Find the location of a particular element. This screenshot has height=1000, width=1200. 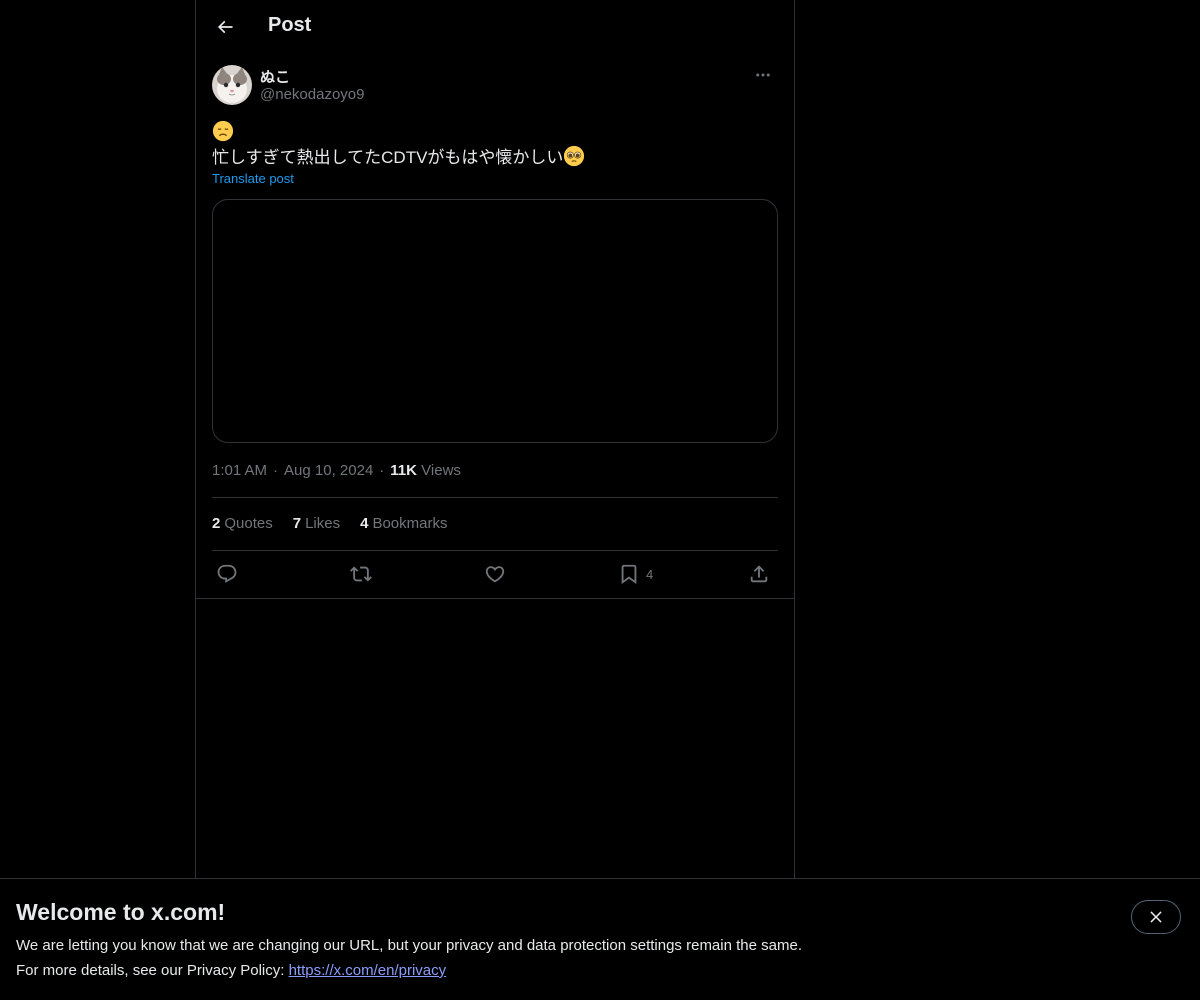

translate-post-link: Translate post is located at coordinates (253, 178).